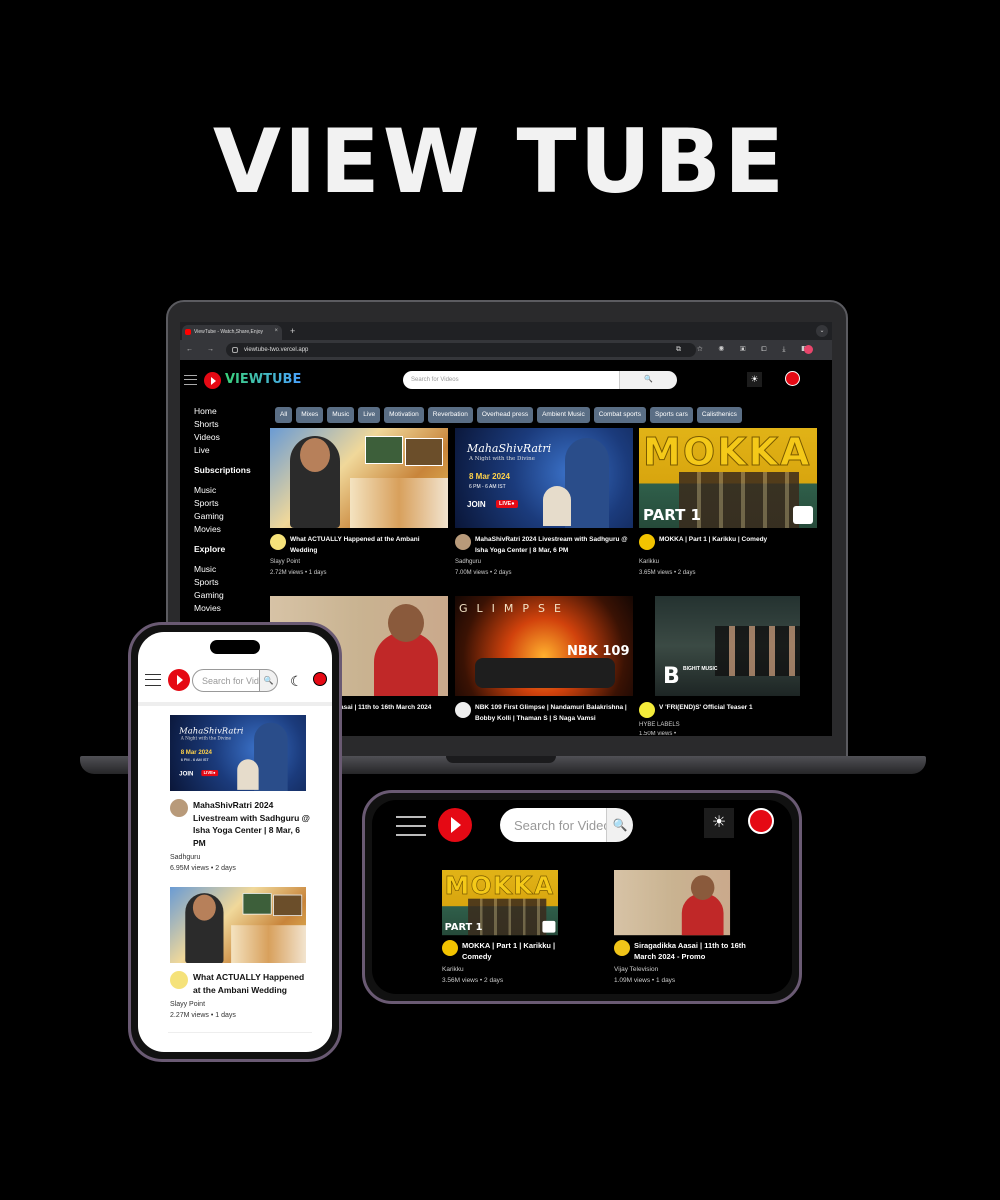 The image size is (1000, 1200). I want to click on chip-live: Live, so click(369, 415).